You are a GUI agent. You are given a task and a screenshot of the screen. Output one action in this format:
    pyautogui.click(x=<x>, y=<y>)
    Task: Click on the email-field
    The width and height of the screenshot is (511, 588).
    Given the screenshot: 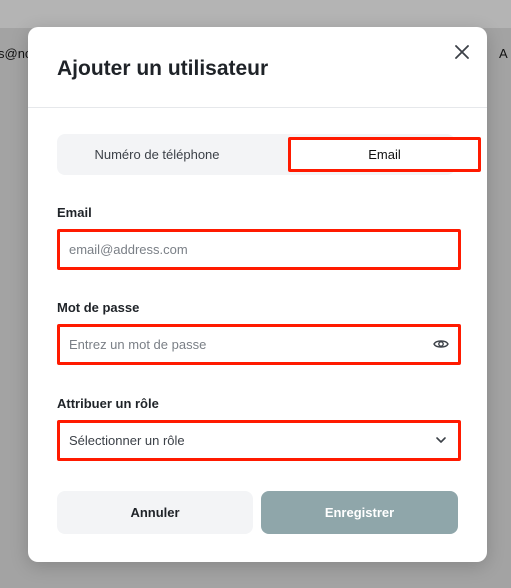 What is the action you would take?
    pyautogui.click(x=234, y=249)
    